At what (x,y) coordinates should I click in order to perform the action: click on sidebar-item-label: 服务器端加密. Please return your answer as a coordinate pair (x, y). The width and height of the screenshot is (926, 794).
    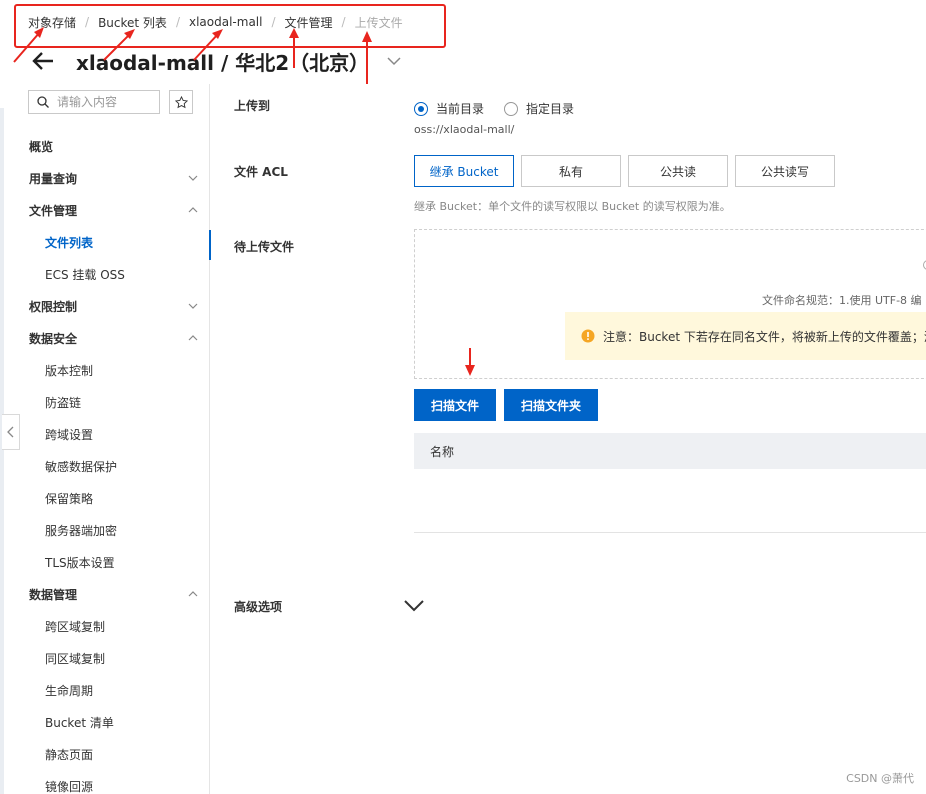
    Looking at the image, I should click on (81, 530).